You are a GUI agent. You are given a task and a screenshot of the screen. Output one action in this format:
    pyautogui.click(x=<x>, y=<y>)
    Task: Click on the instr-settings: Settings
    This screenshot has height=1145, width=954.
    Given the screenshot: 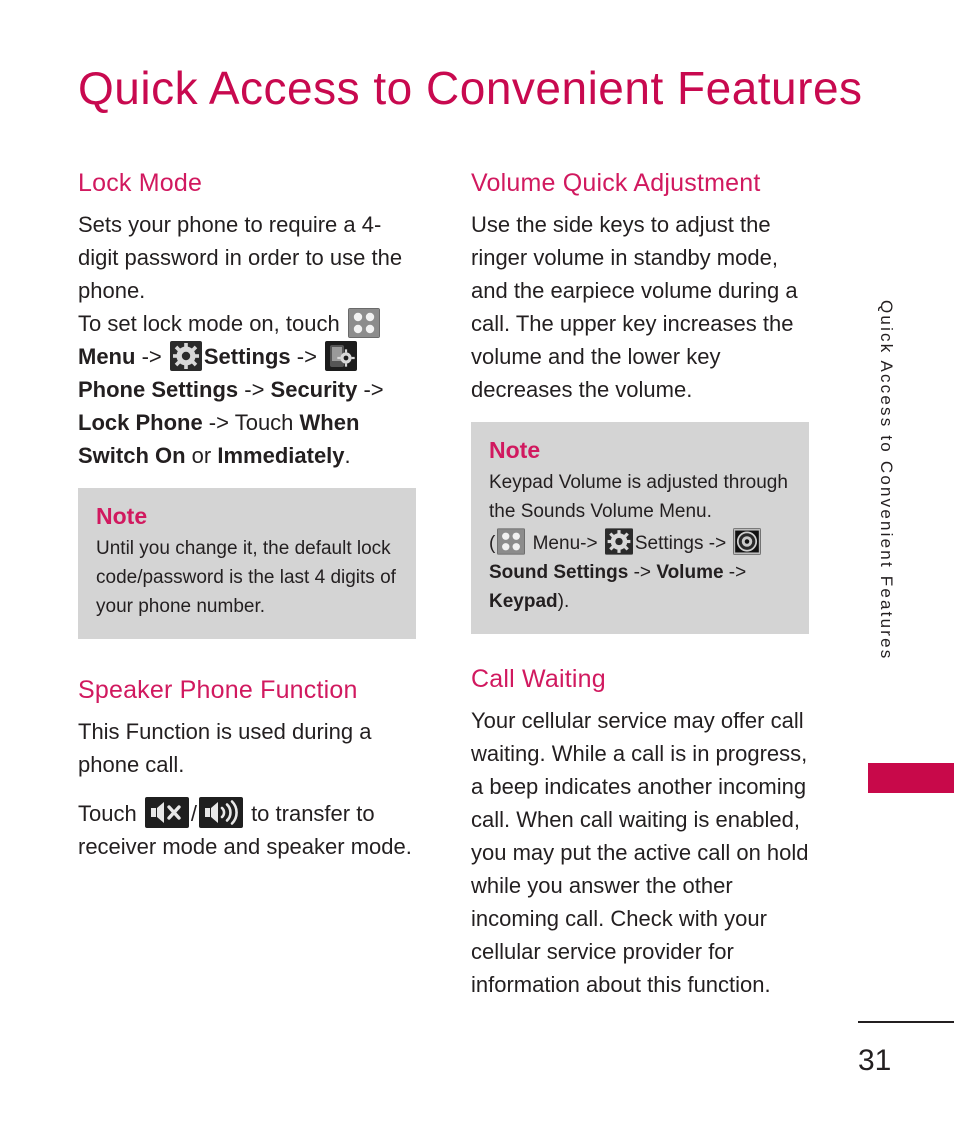 What is the action you would take?
    pyautogui.click(x=247, y=356)
    